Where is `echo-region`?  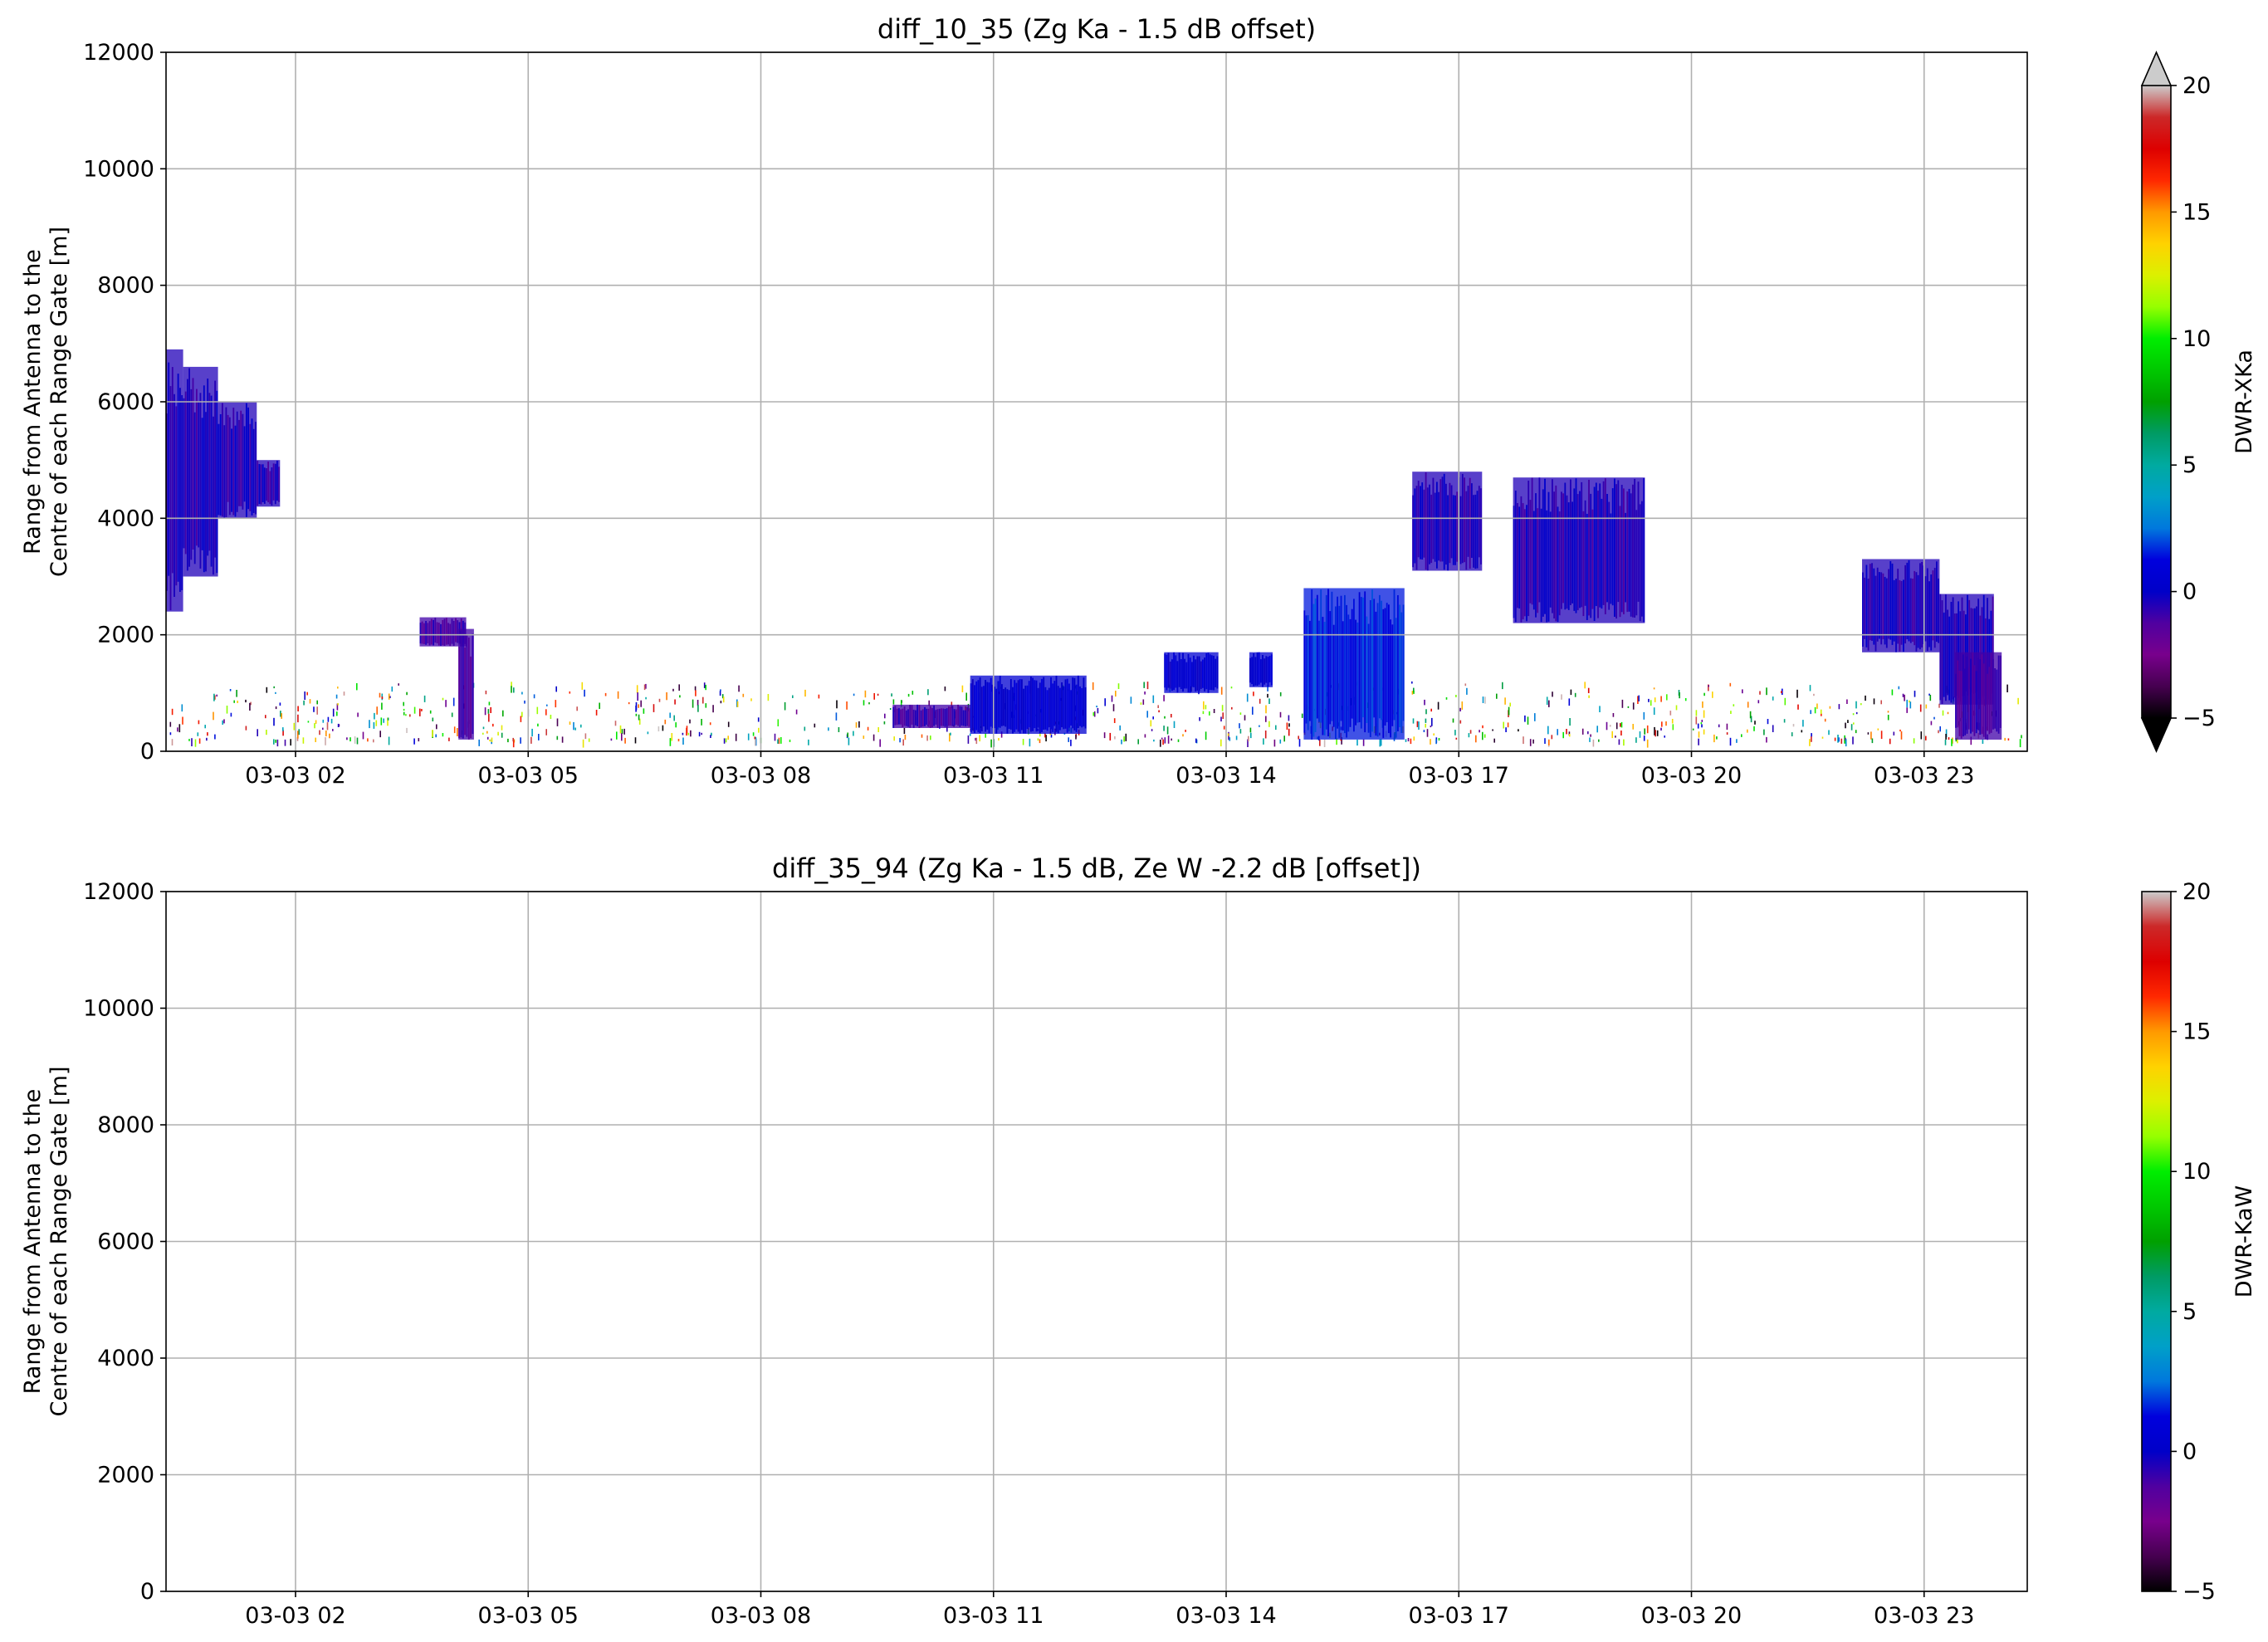 echo-region is located at coordinates (174, 480).